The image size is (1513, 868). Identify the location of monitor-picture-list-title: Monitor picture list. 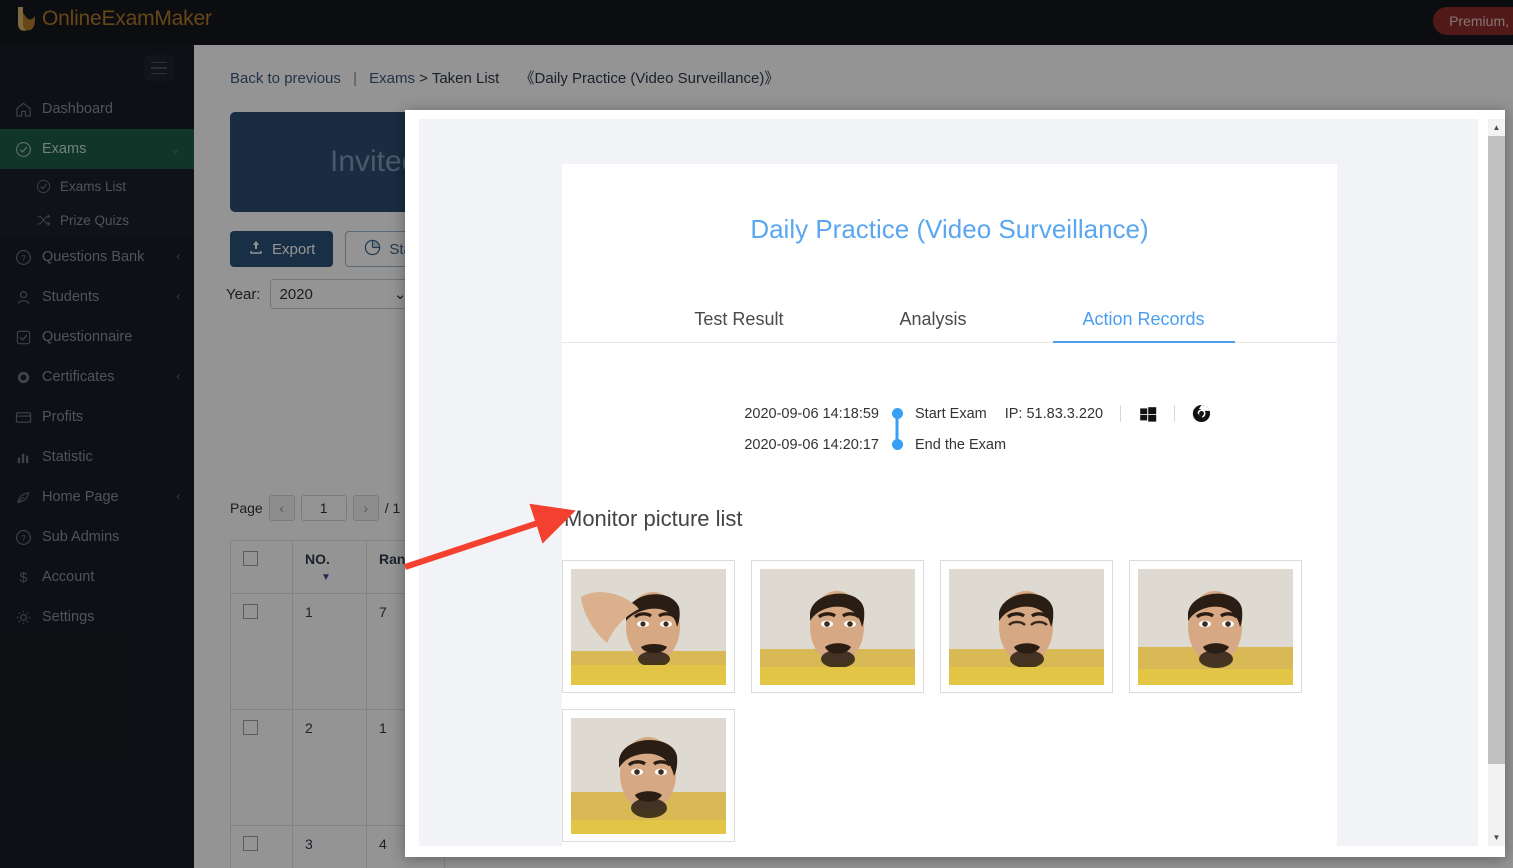
(653, 518).